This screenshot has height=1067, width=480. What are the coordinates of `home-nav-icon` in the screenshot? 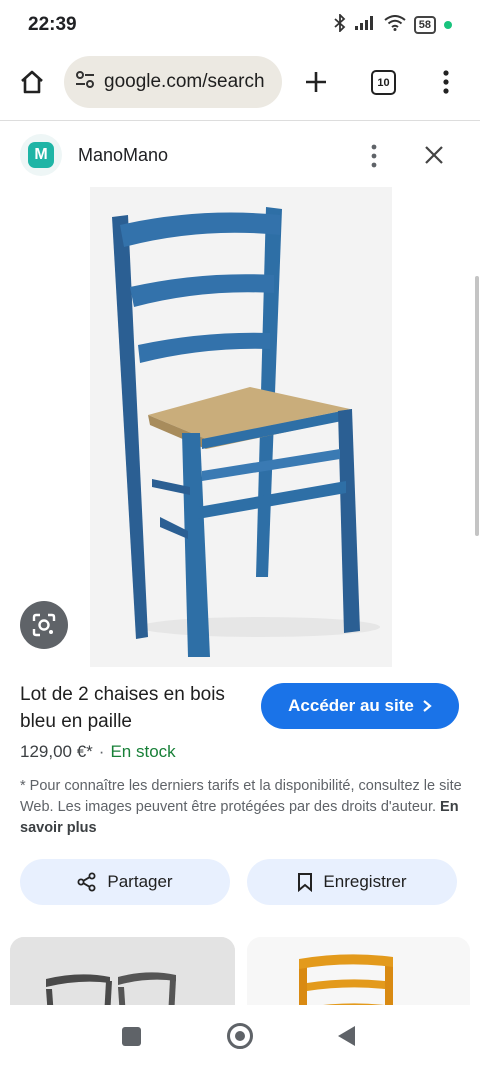 It's located at (240, 1036).